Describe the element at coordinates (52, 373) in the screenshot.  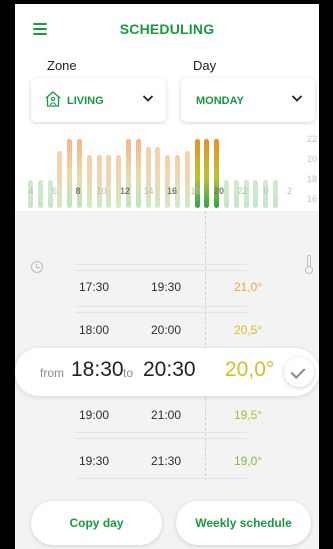
I see `from-label: from` at that location.